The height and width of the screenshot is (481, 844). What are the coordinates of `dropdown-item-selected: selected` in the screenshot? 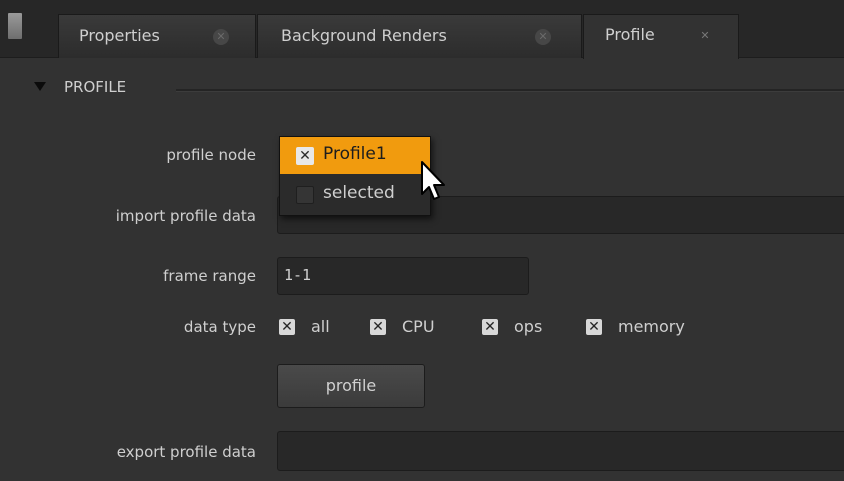 It's located at (355, 195).